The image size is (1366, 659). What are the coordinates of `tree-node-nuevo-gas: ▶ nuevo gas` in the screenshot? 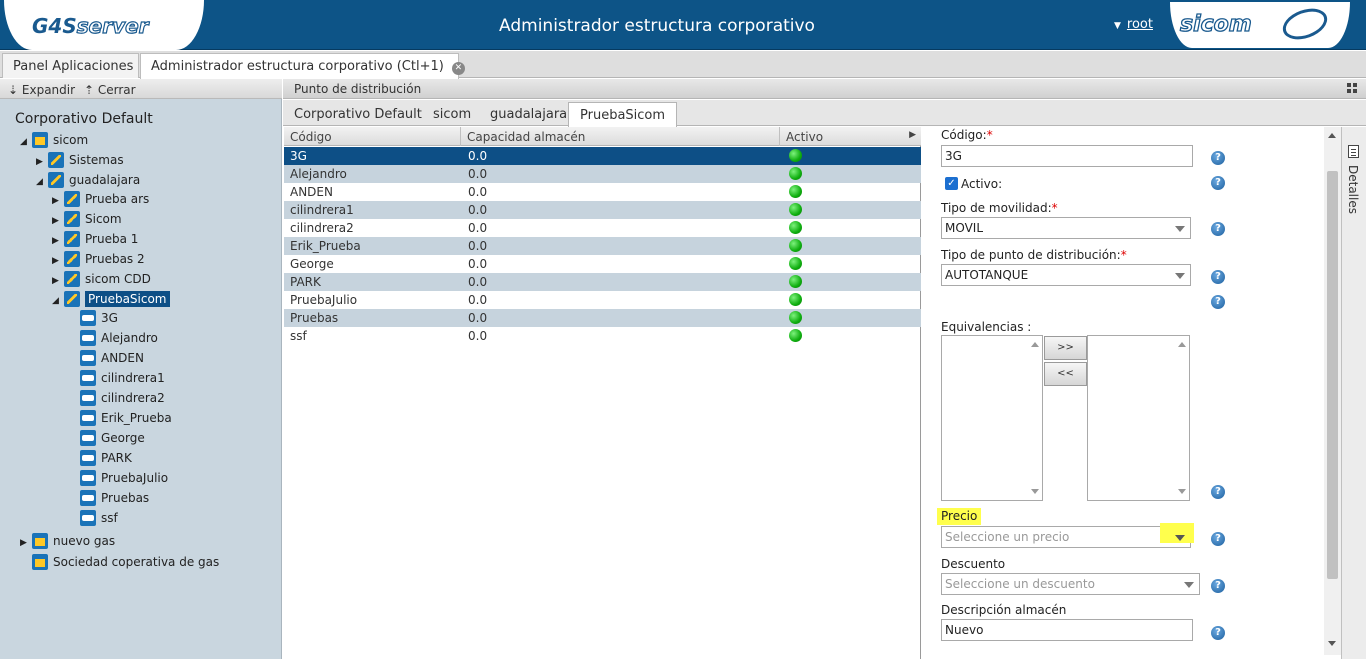 It's located at (67, 543).